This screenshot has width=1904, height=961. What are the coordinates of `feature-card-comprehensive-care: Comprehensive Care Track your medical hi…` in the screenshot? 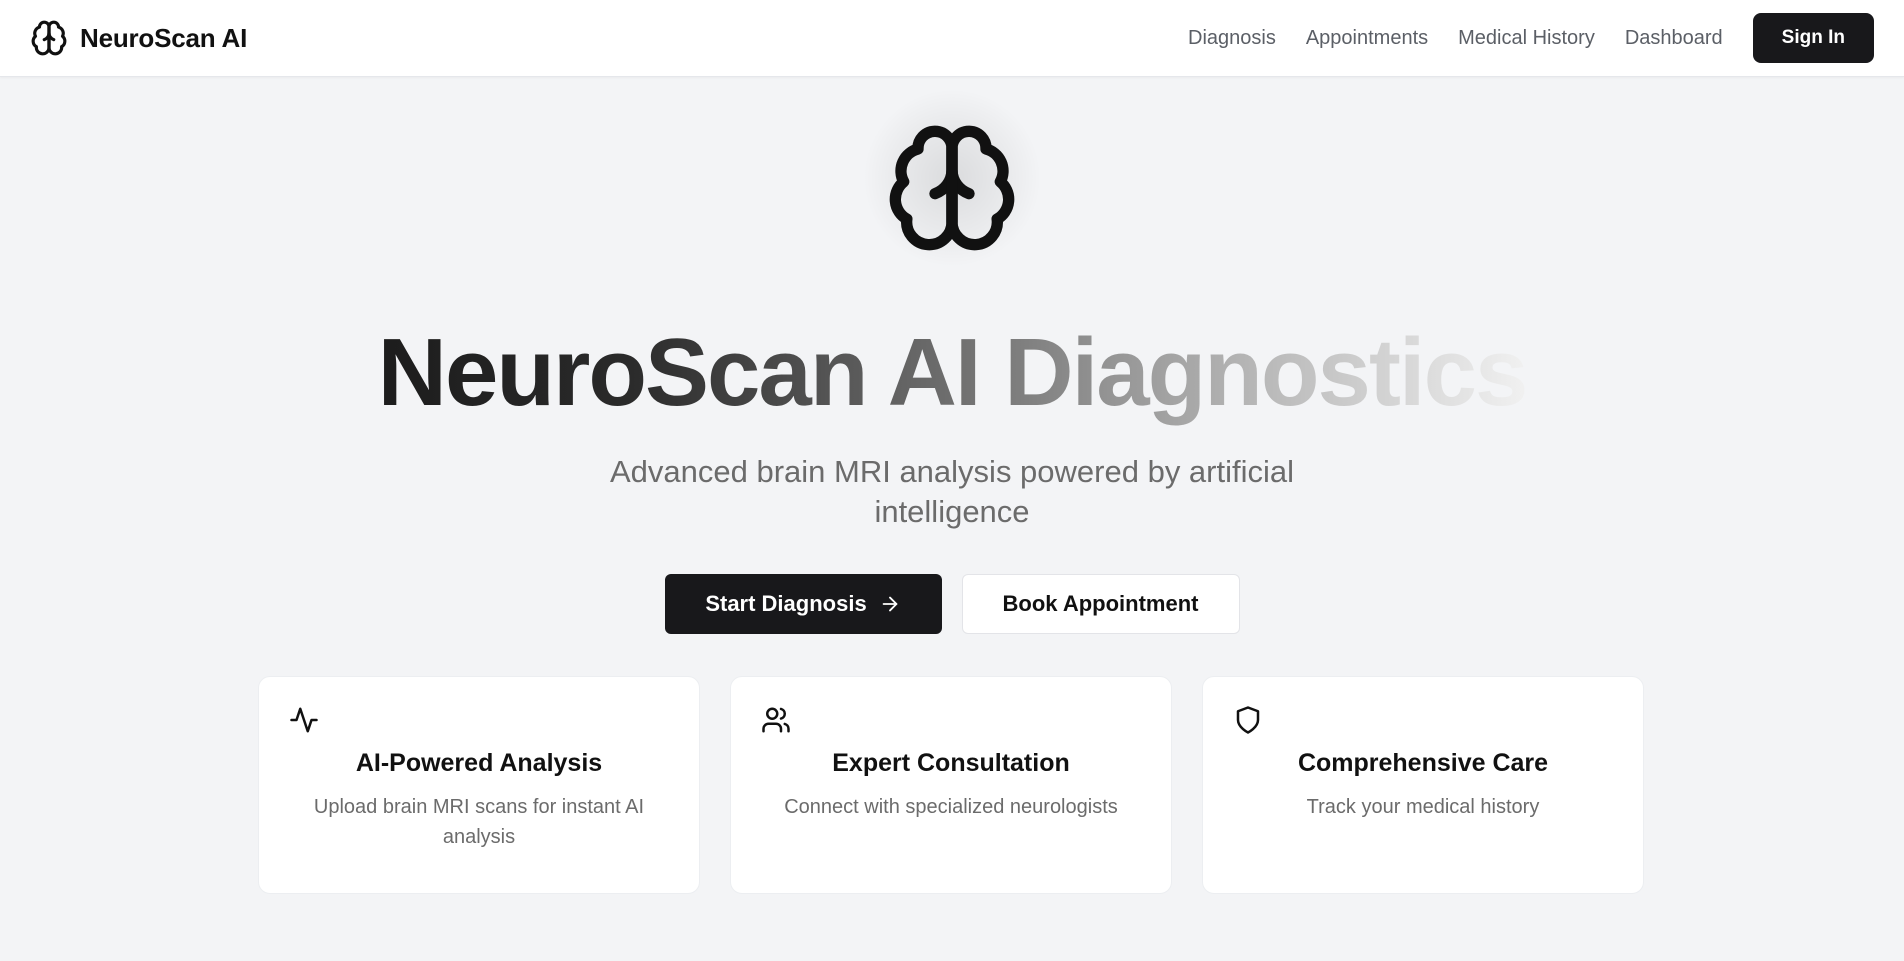 It's located at (1423, 785).